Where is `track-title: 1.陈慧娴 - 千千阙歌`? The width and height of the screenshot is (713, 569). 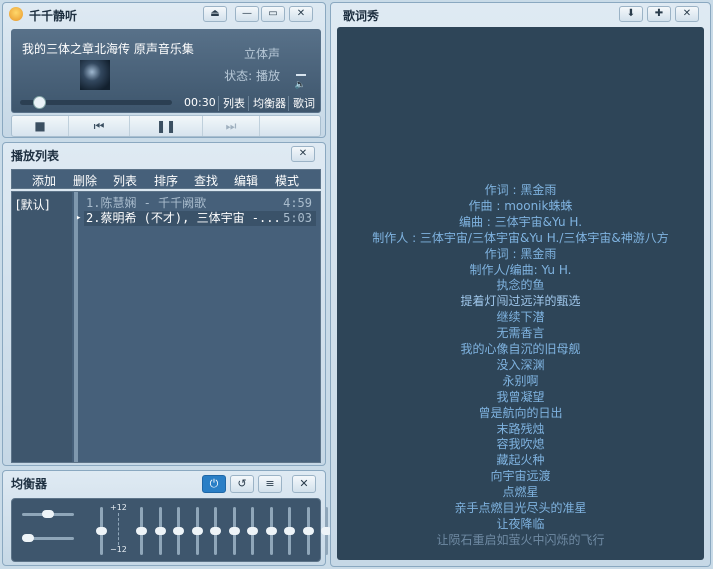 track-title: 1.陈慧娴 - 千千阙歌 is located at coordinates (146, 203).